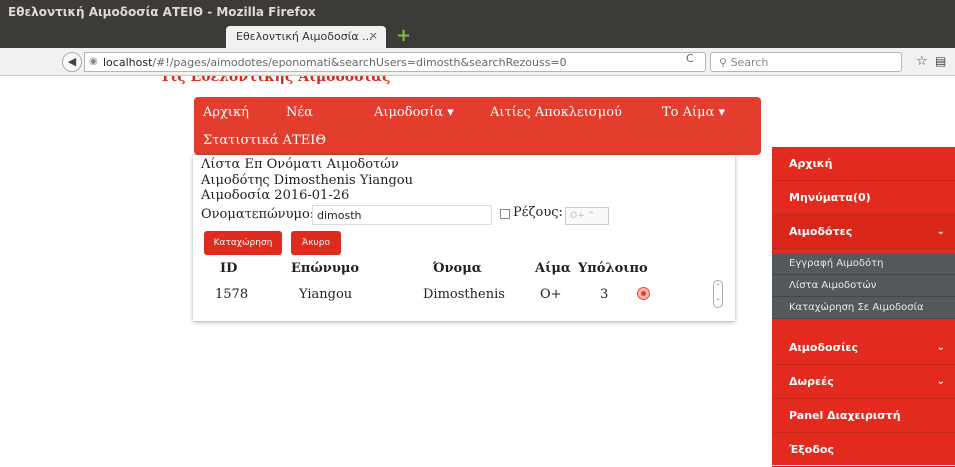 The image size is (955, 467). I want to click on col-header-remaining: Υπόλοιπο, so click(613, 268).